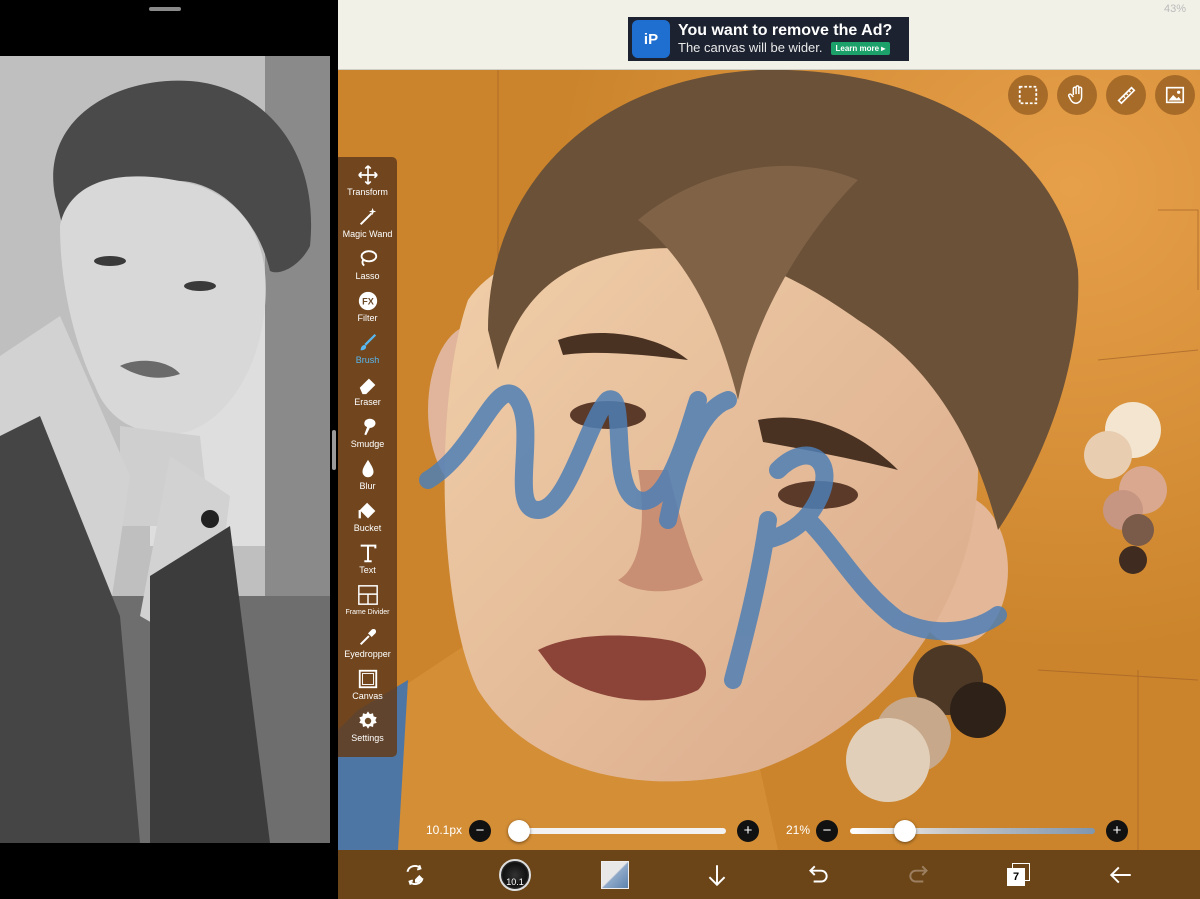  Describe the element at coordinates (368, 553) in the screenshot. I see `text-icon` at that location.